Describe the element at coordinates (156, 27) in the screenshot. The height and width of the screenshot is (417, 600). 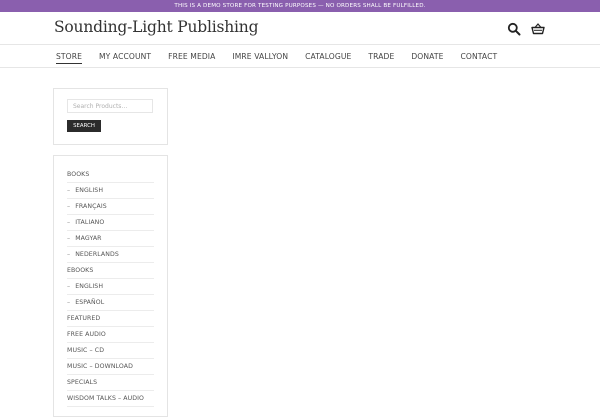
I see `site-title: Sounding-Light Publishing` at that location.